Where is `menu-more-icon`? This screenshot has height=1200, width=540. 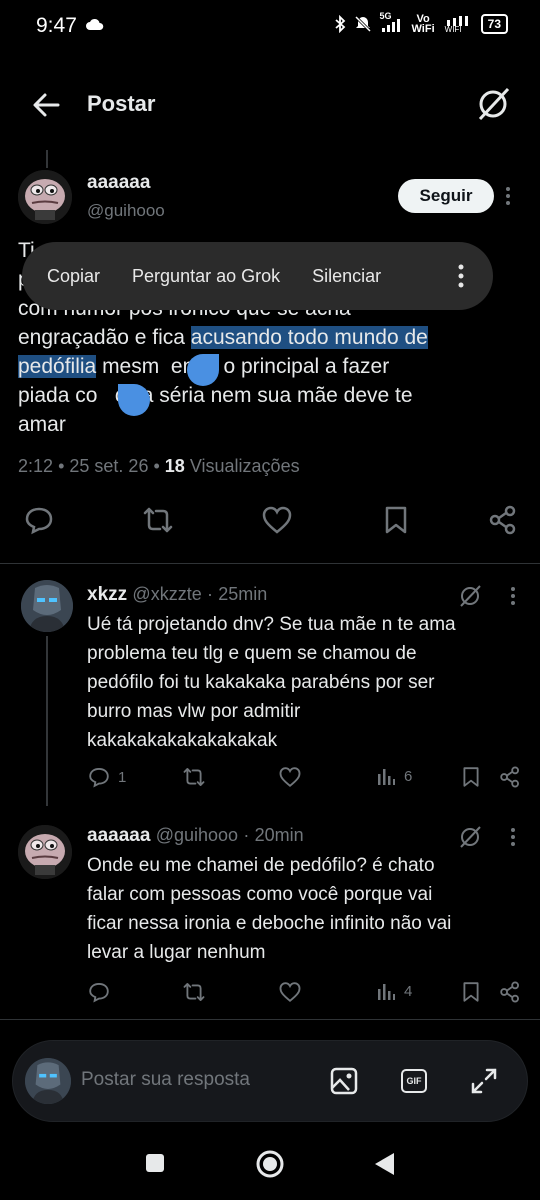
menu-more-icon is located at coordinates (461, 276).